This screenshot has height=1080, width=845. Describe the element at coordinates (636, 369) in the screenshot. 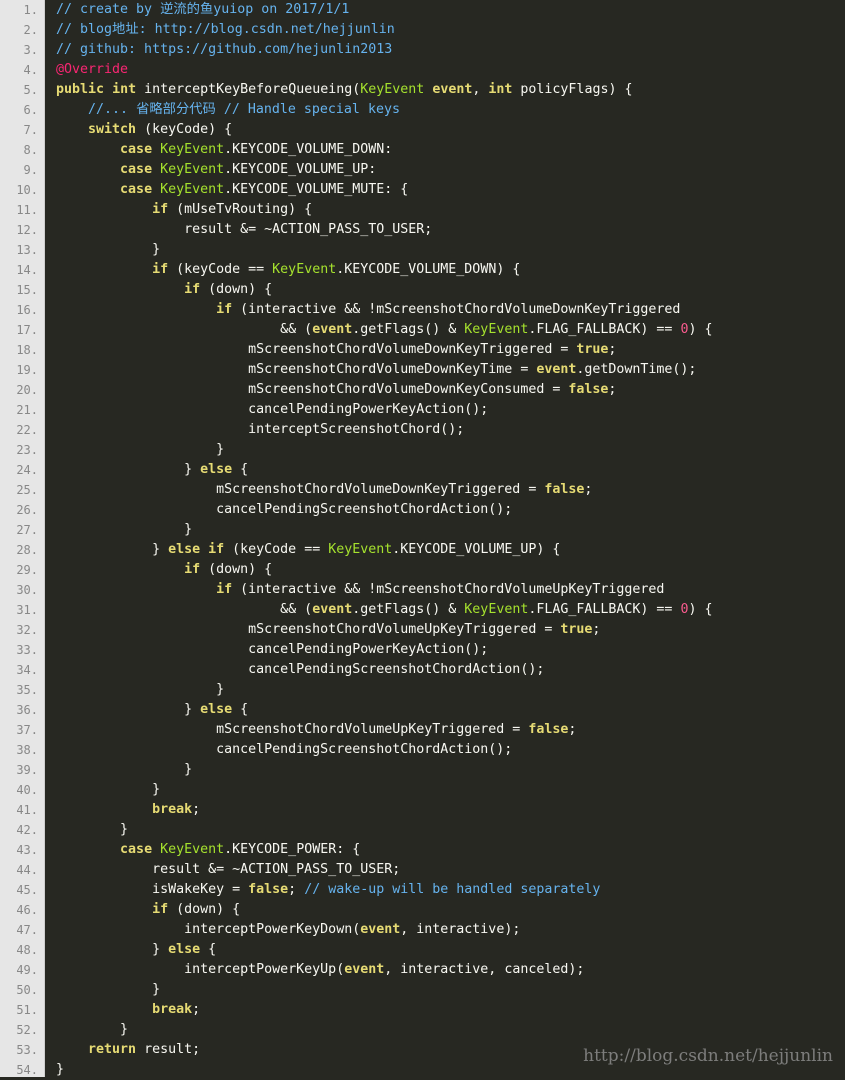

I see `code-token: .getDownTime();` at that location.